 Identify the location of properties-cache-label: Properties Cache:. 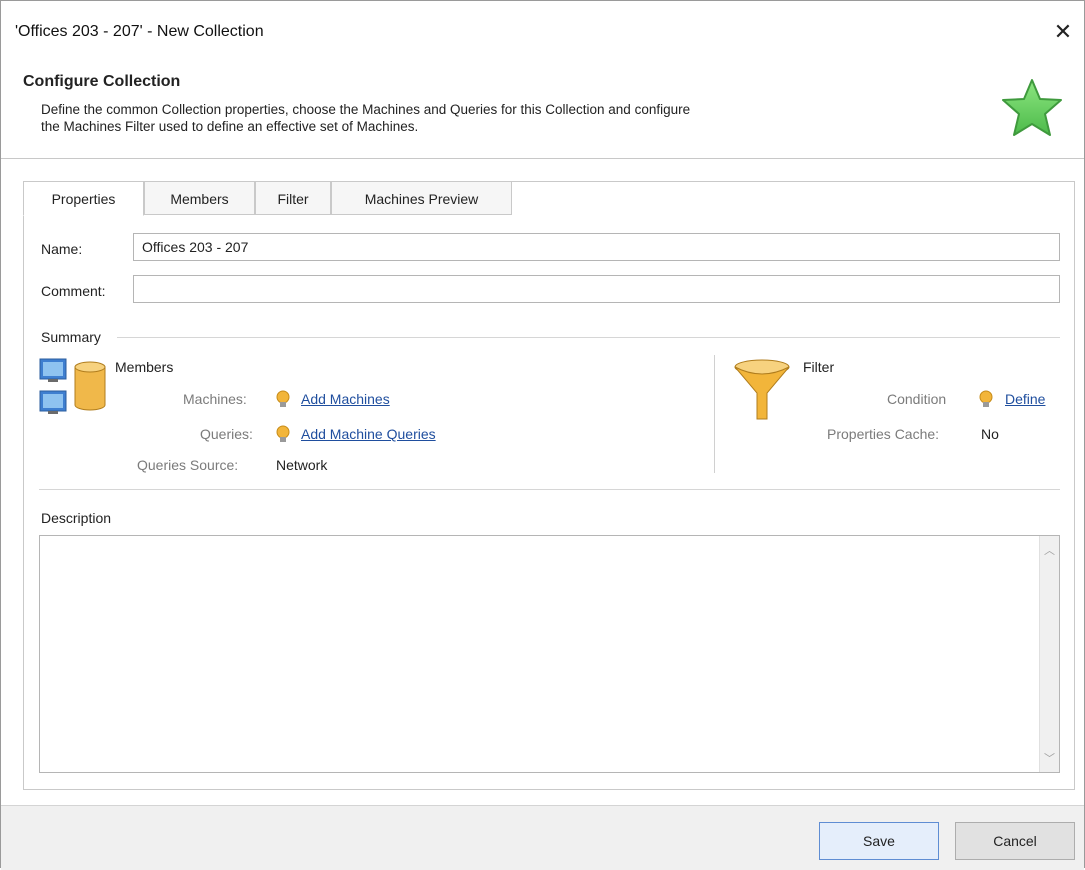
(883, 434).